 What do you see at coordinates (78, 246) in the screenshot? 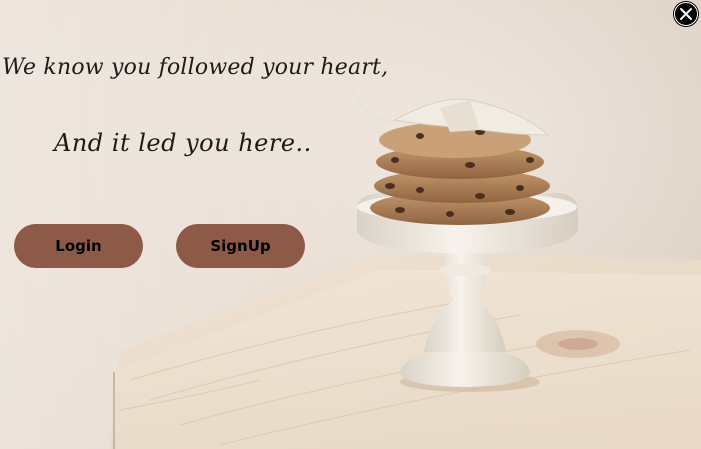
I see `login-button: Login` at bounding box center [78, 246].